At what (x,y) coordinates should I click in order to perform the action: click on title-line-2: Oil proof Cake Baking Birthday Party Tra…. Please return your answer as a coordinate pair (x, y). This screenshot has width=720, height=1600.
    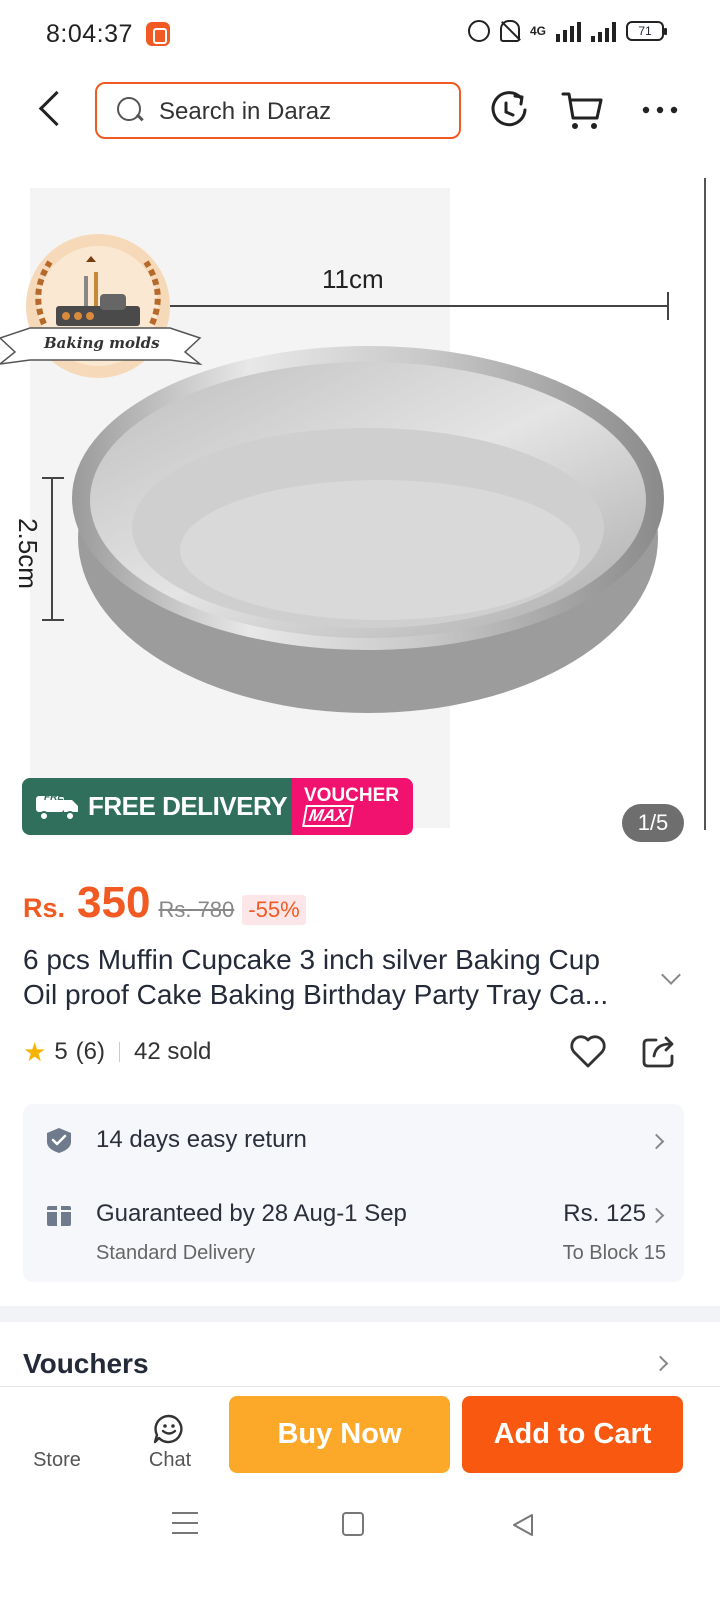
    Looking at the image, I should click on (316, 994).